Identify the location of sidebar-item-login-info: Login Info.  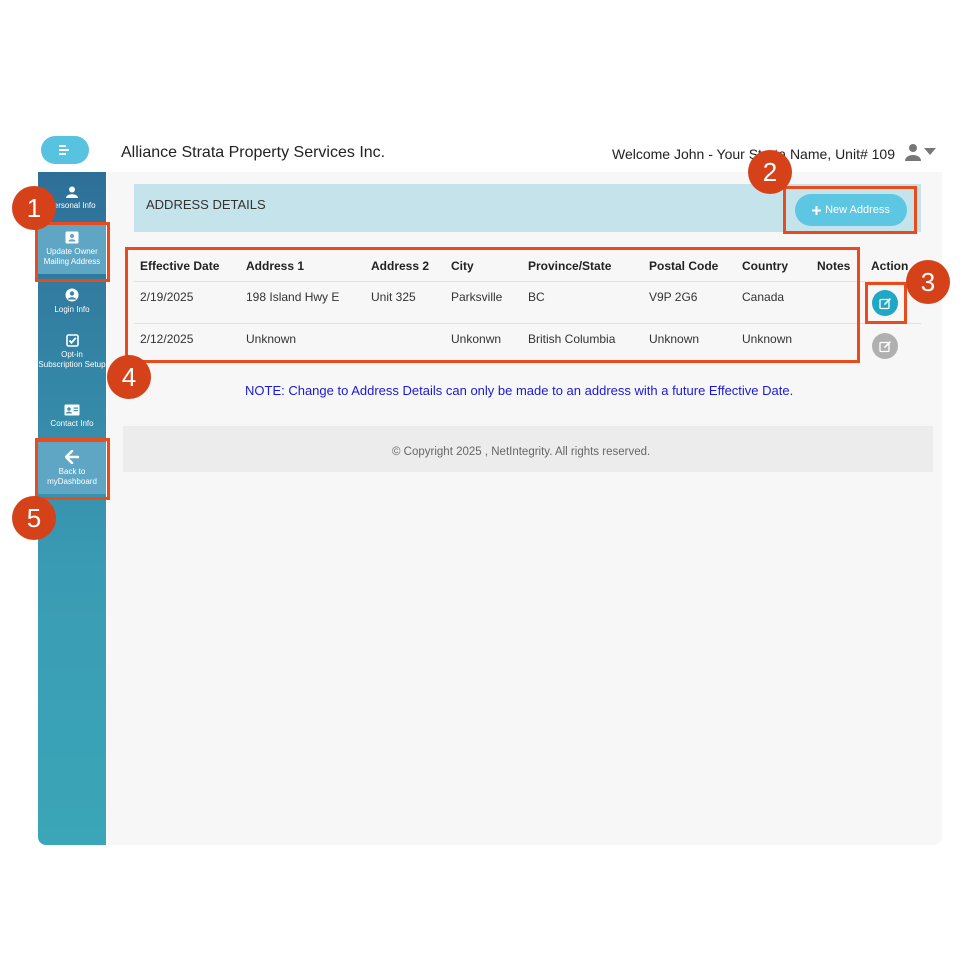
(72, 305).